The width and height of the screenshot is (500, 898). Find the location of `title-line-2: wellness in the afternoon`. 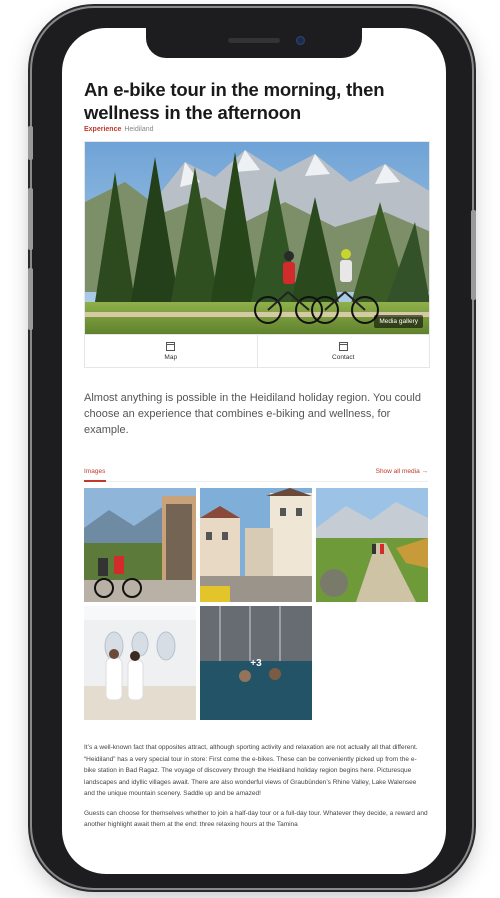

title-line-2: wellness in the afternoon is located at coordinates (193, 112).